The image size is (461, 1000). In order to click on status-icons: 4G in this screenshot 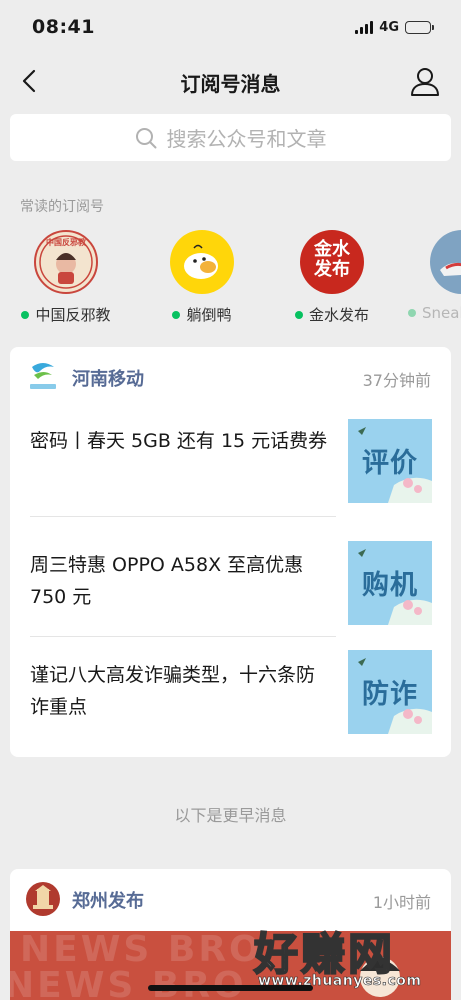, I will do `click(394, 27)`.